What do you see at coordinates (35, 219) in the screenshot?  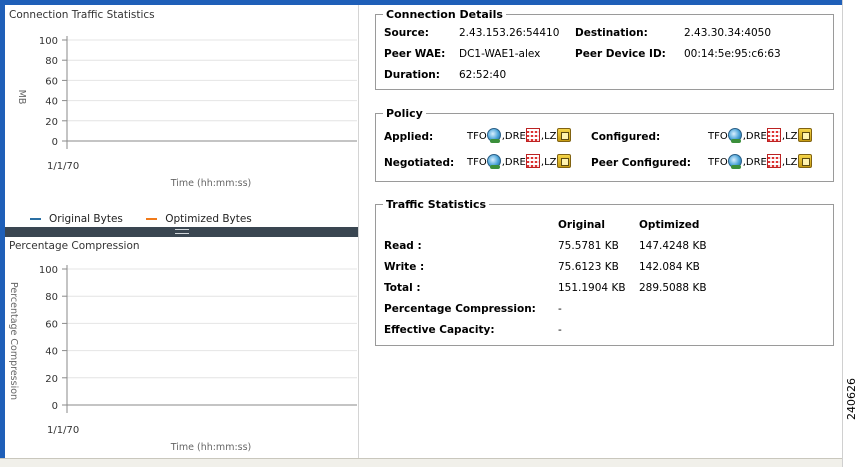 I see `legend-swatch-original` at bounding box center [35, 219].